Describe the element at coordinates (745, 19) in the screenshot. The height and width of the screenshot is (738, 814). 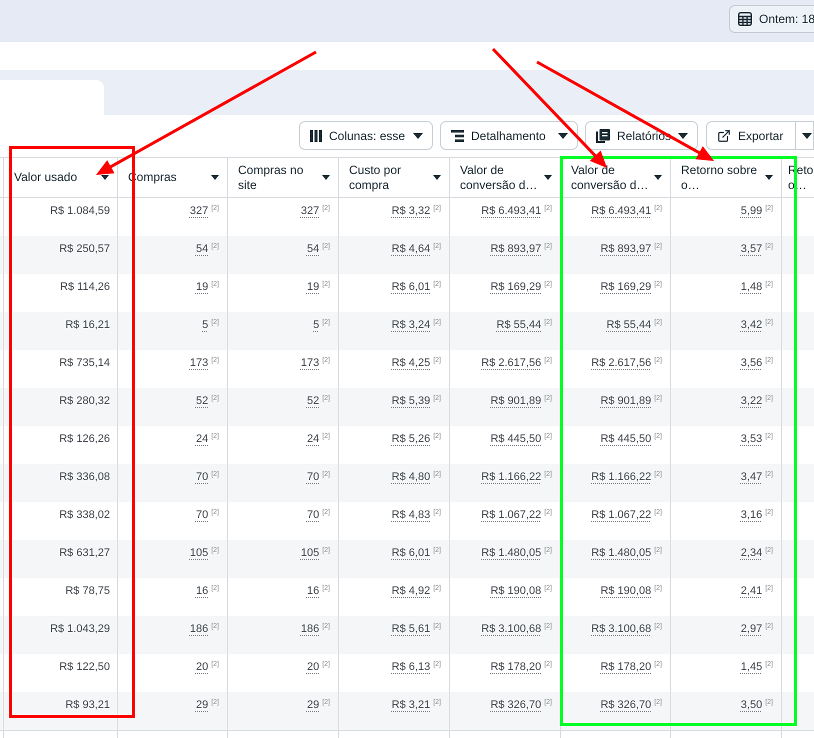
I see `calendar-icon` at that location.